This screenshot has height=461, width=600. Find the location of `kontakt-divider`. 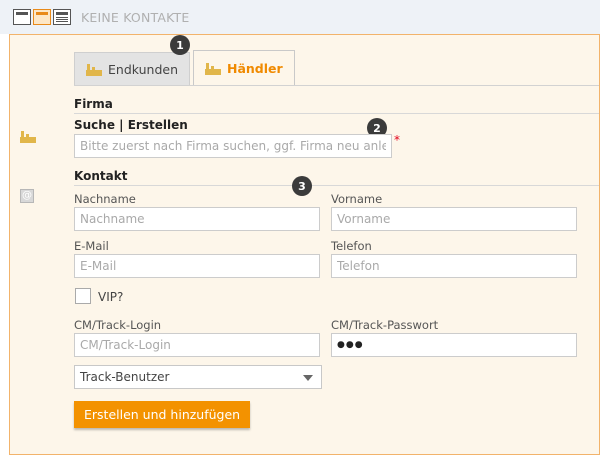

kontakt-divider is located at coordinates (336, 185).